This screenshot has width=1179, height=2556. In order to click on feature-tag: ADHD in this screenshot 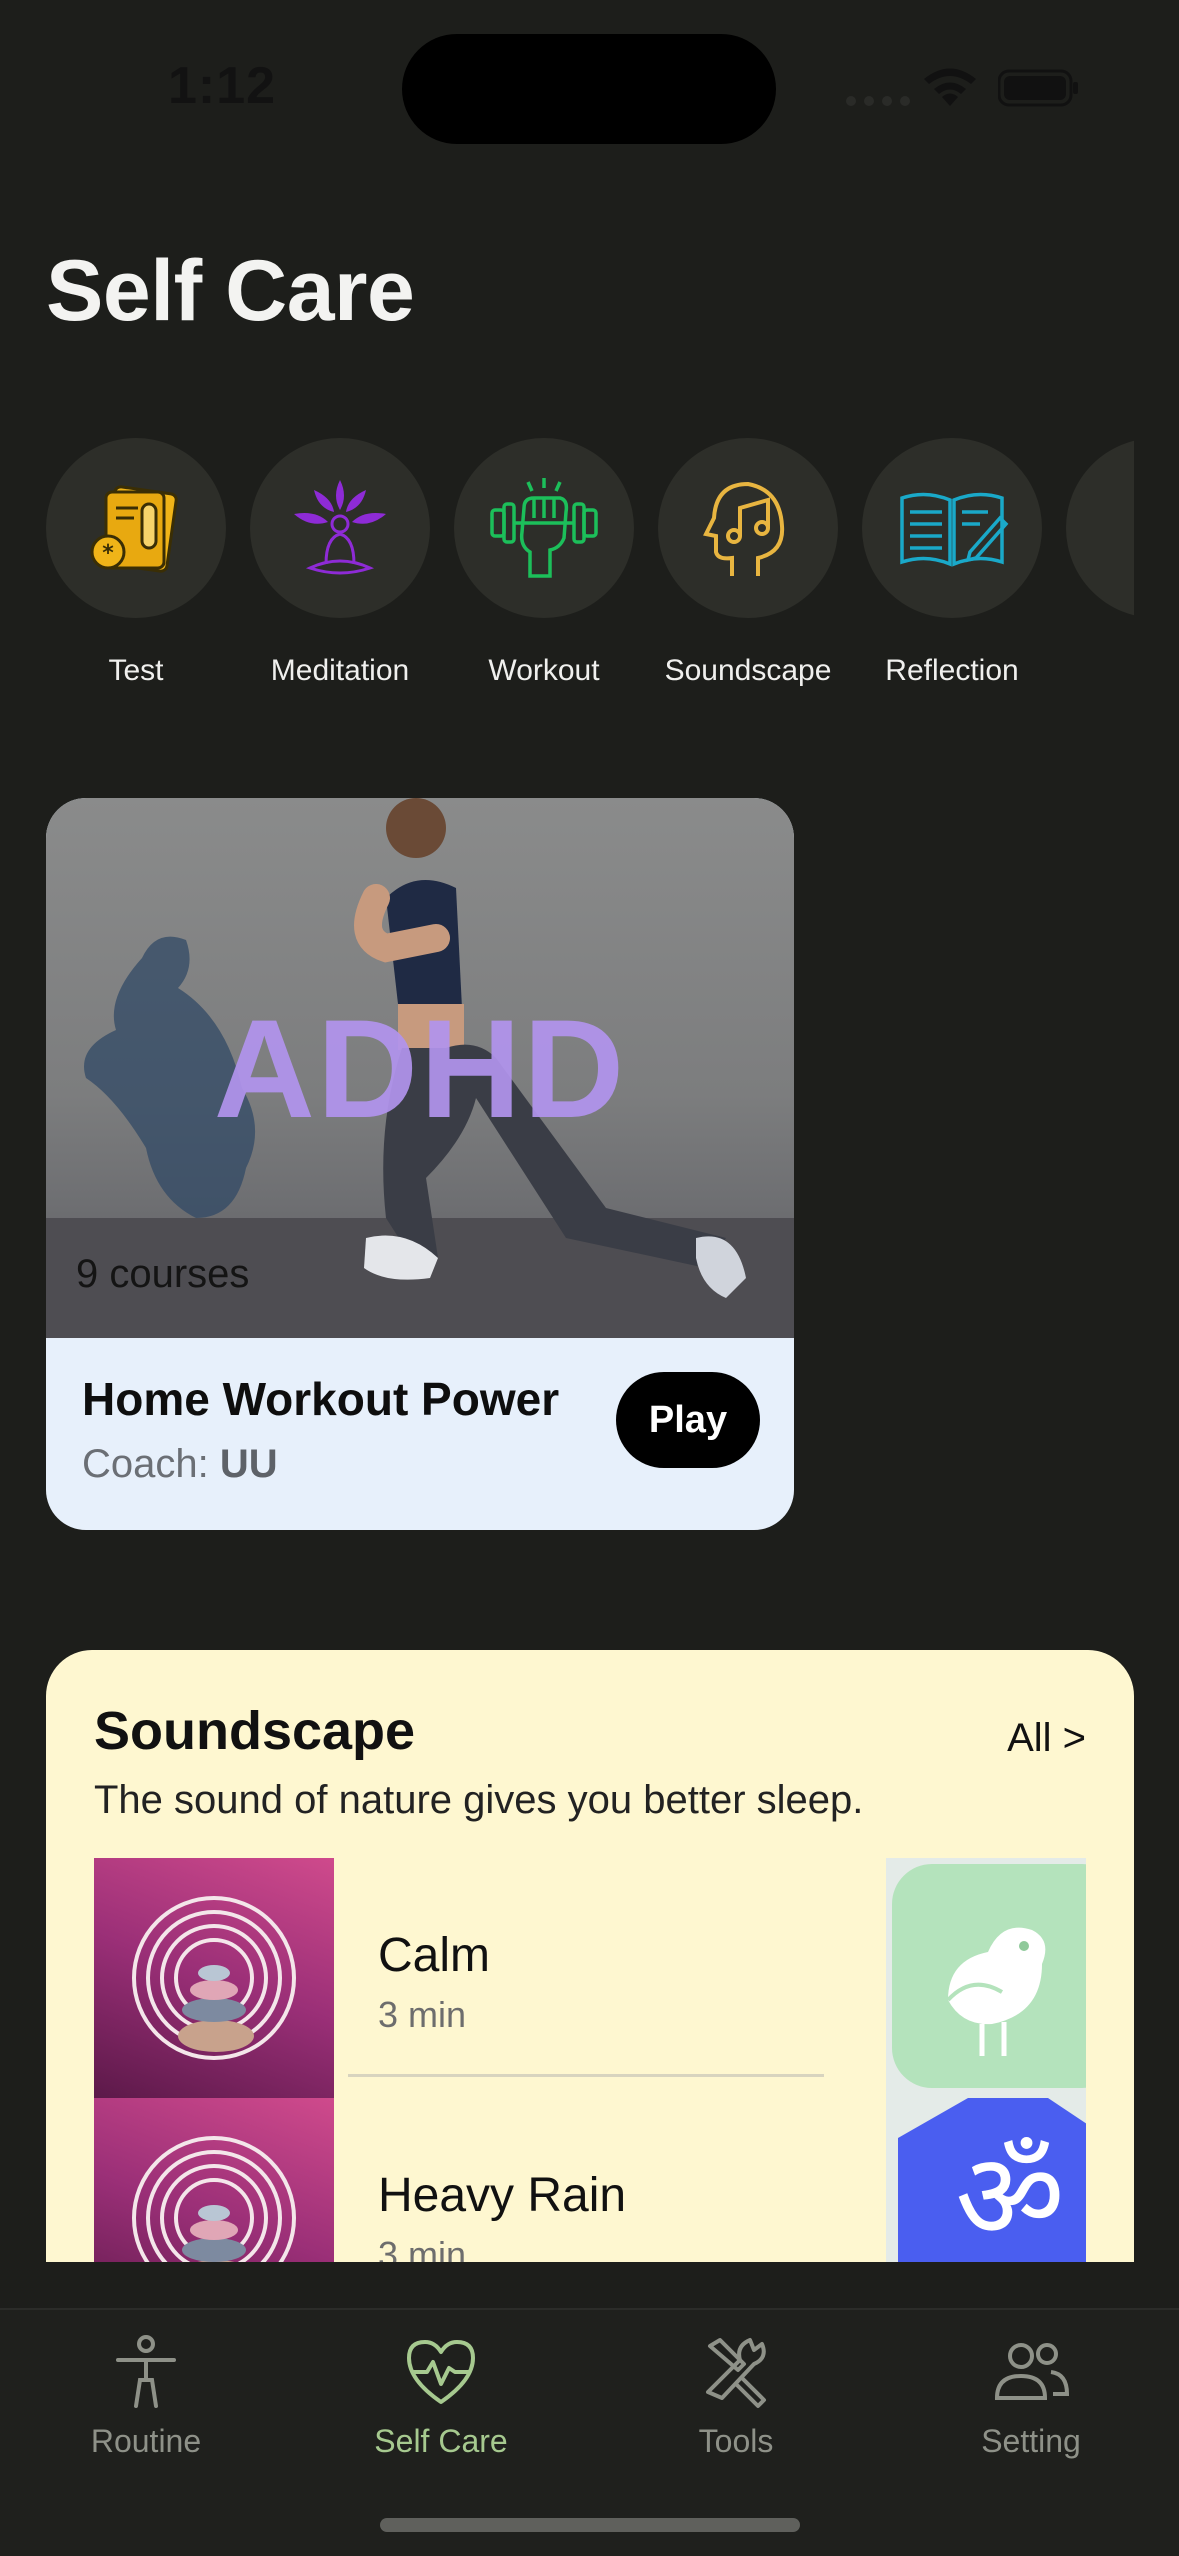, I will do `click(420, 1068)`.